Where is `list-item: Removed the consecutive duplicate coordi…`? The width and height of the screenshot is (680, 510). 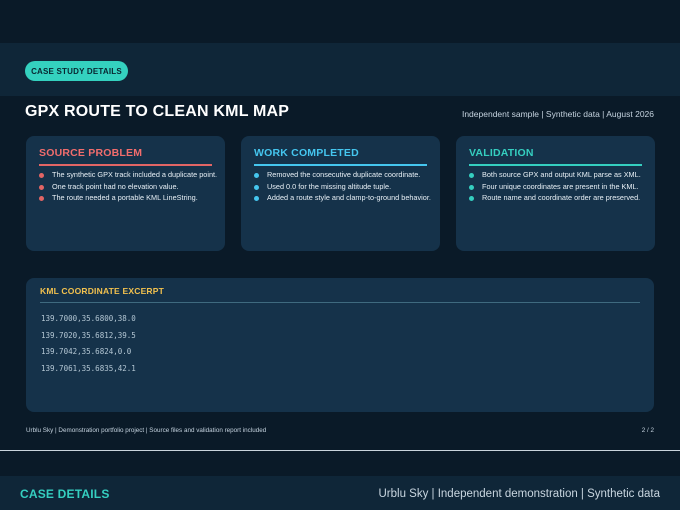
list-item: Removed the consecutive duplicate coordi… is located at coordinates (344, 175).